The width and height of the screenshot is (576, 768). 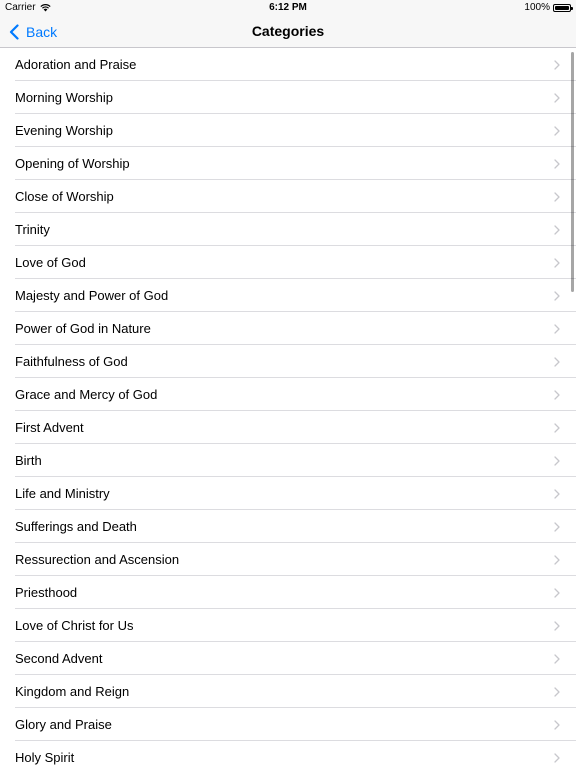 What do you see at coordinates (288, 592) in the screenshot?
I see `category-item: Priesthood` at bounding box center [288, 592].